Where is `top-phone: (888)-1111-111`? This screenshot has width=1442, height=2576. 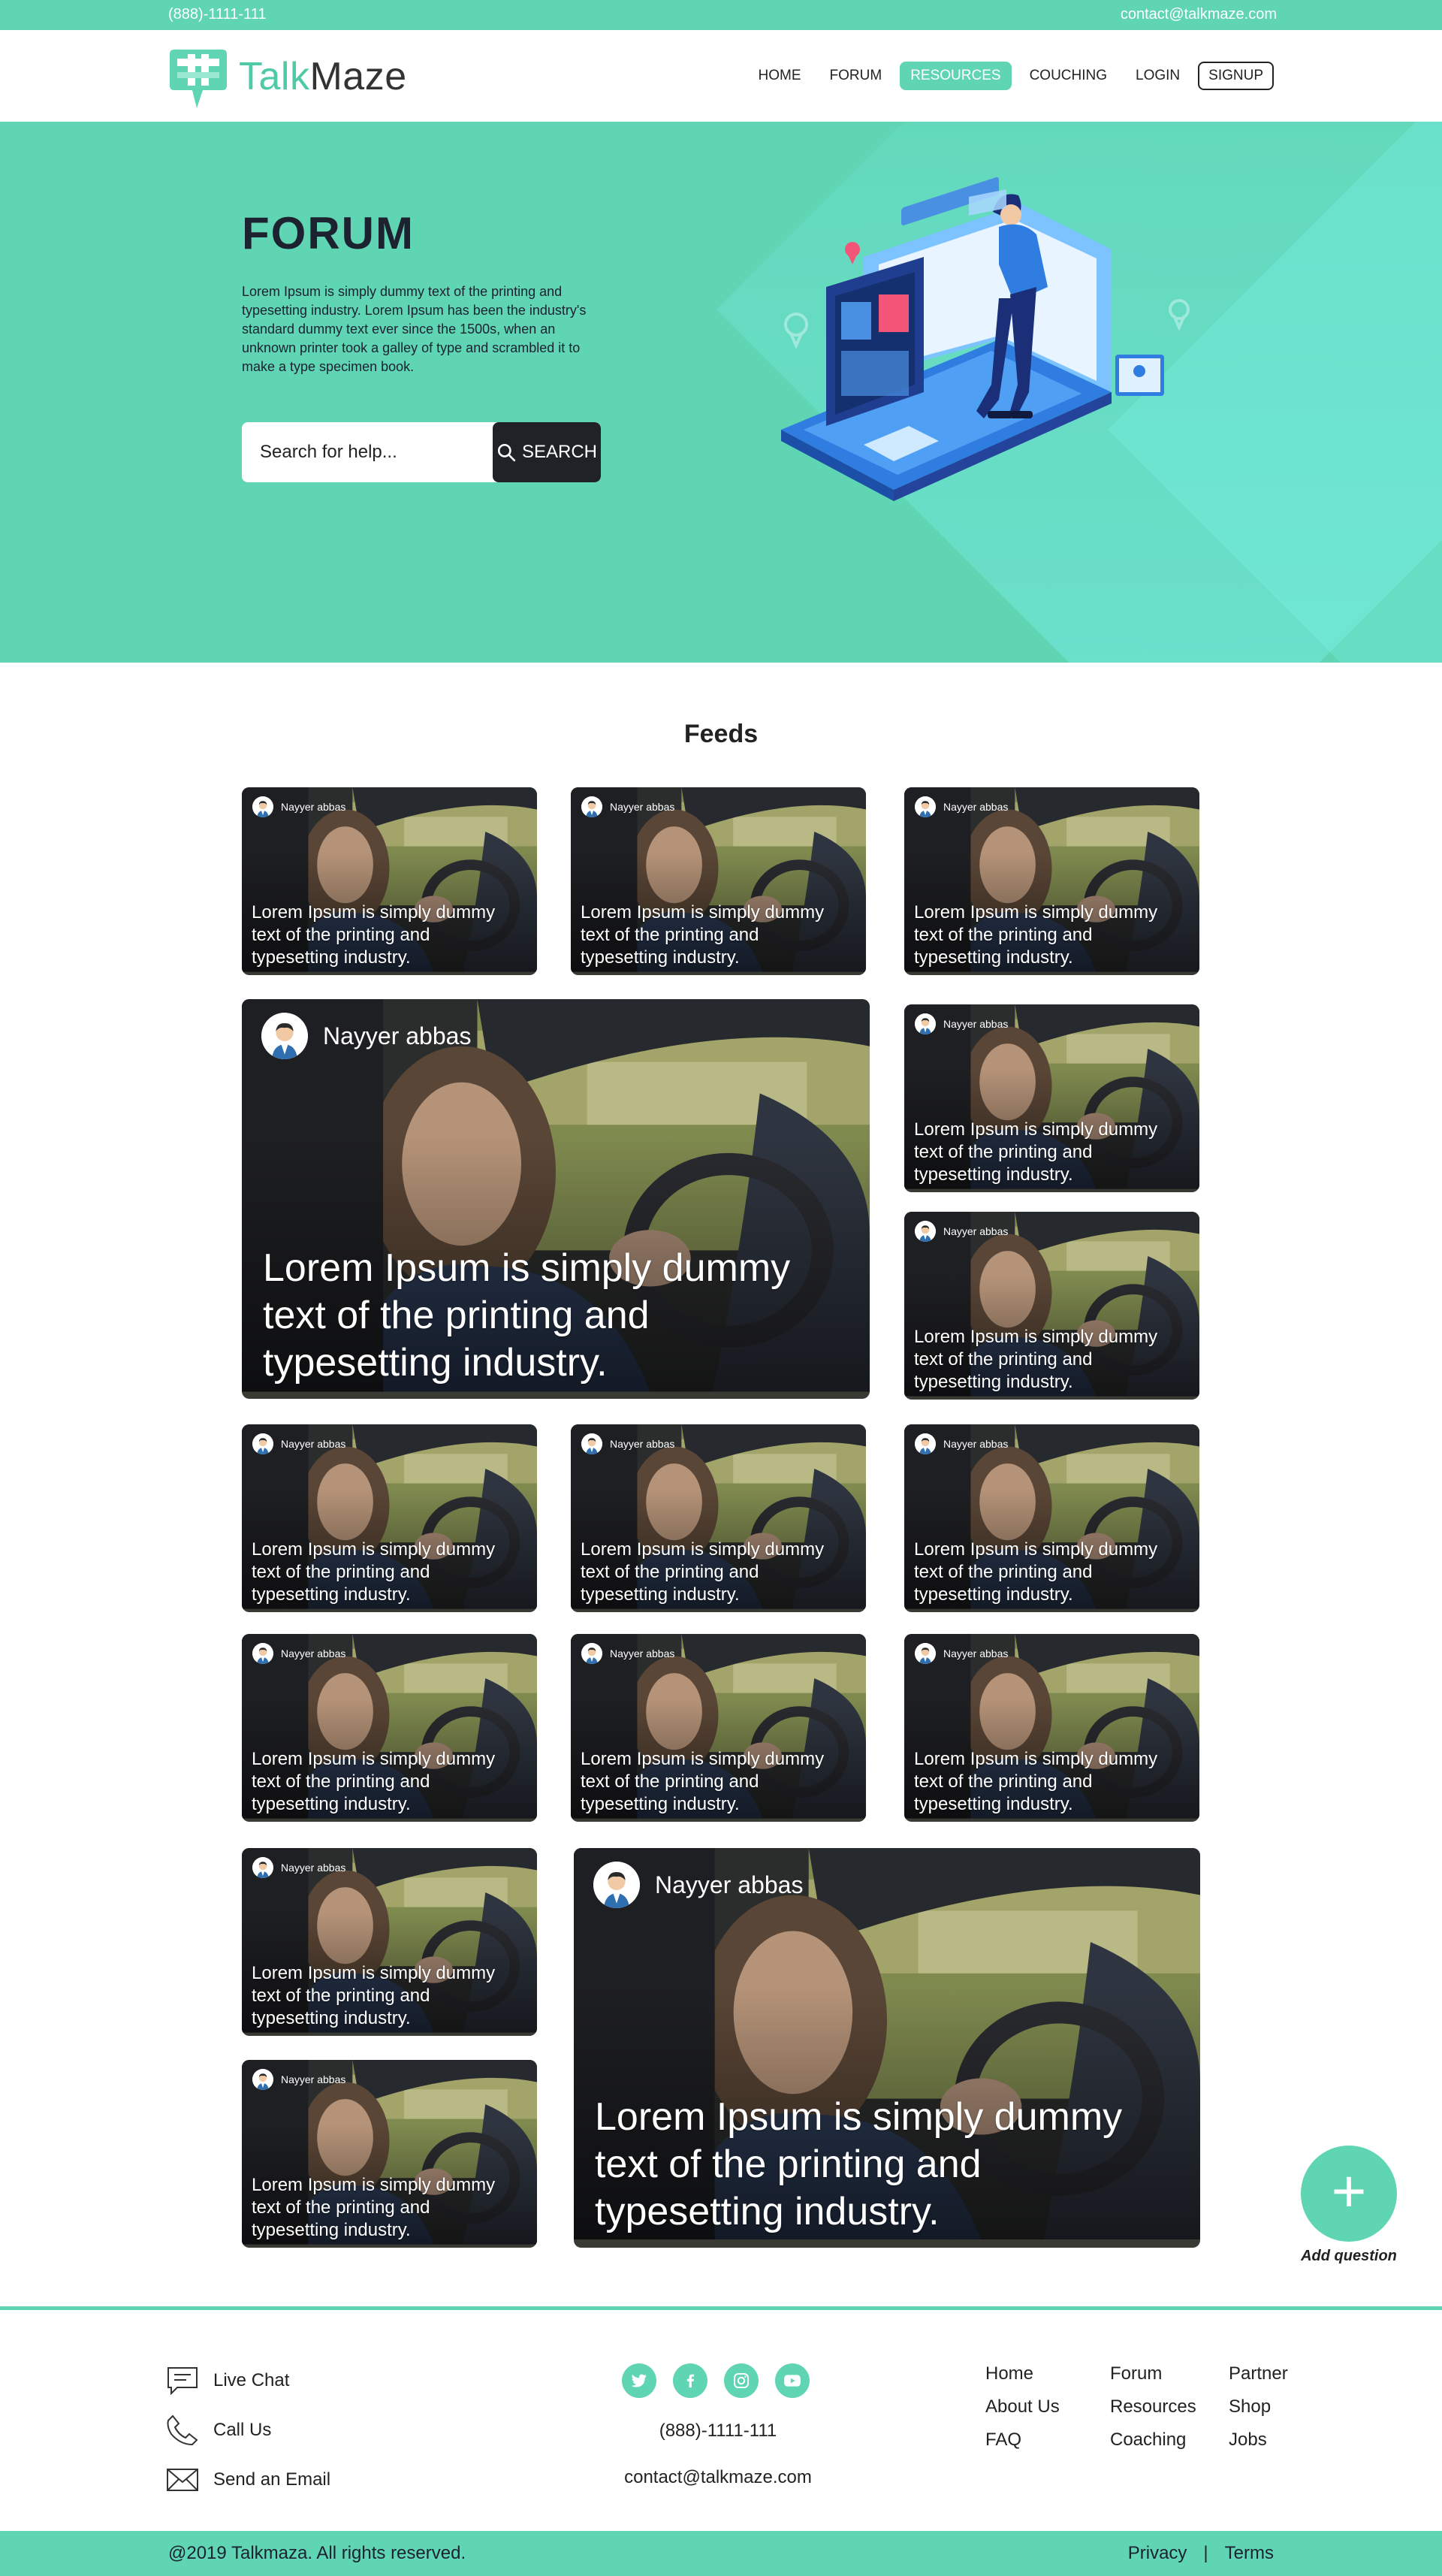
top-phone: (888)-1111-111 is located at coordinates (217, 14).